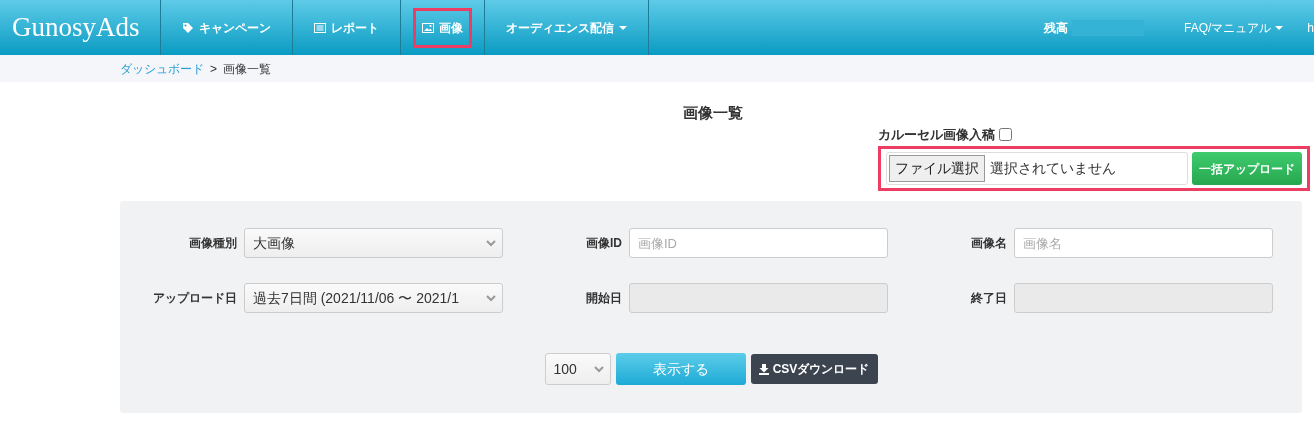  Describe the element at coordinates (1037, 168) in the screenshot. I see `file-field: ファイル選択 選択されていません` at that location.